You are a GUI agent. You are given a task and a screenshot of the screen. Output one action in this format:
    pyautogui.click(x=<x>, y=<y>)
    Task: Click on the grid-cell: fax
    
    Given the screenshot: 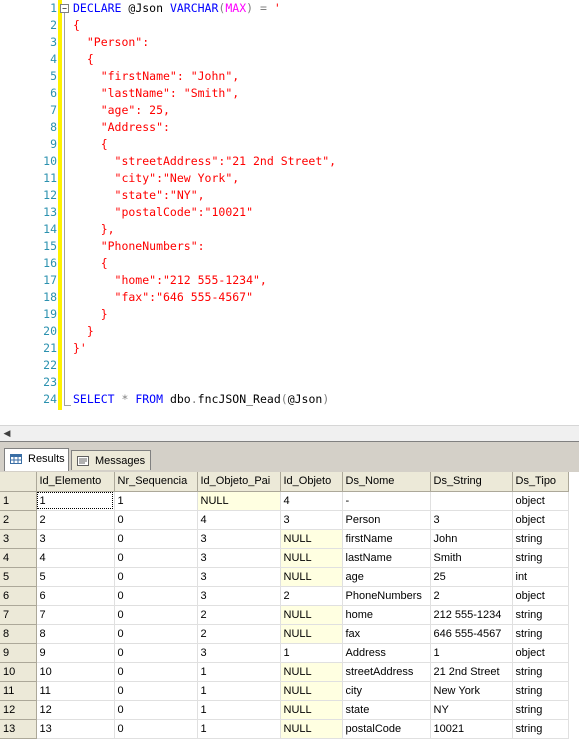 What is the action you would take?
    pyautogui.click(x=386, y=634)
    